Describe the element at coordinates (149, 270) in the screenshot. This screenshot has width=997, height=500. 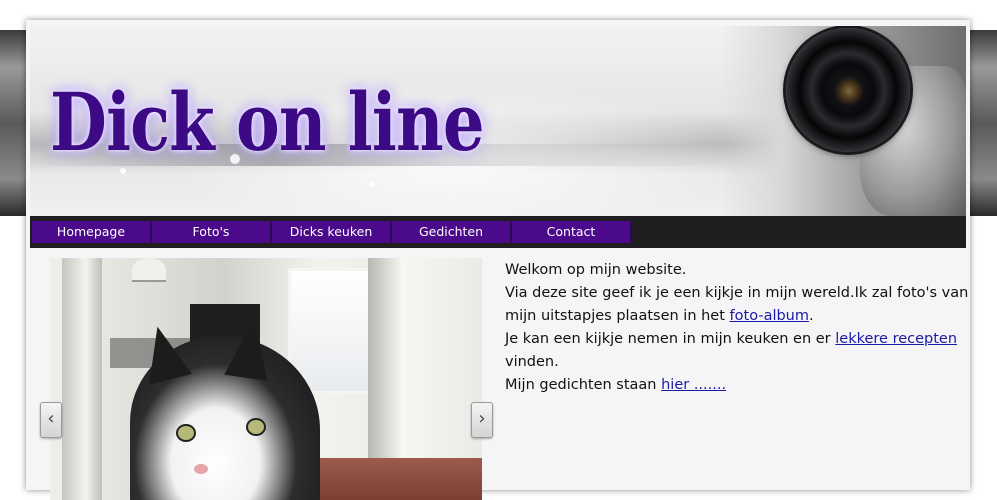
I see `slide-lamp` at that location.